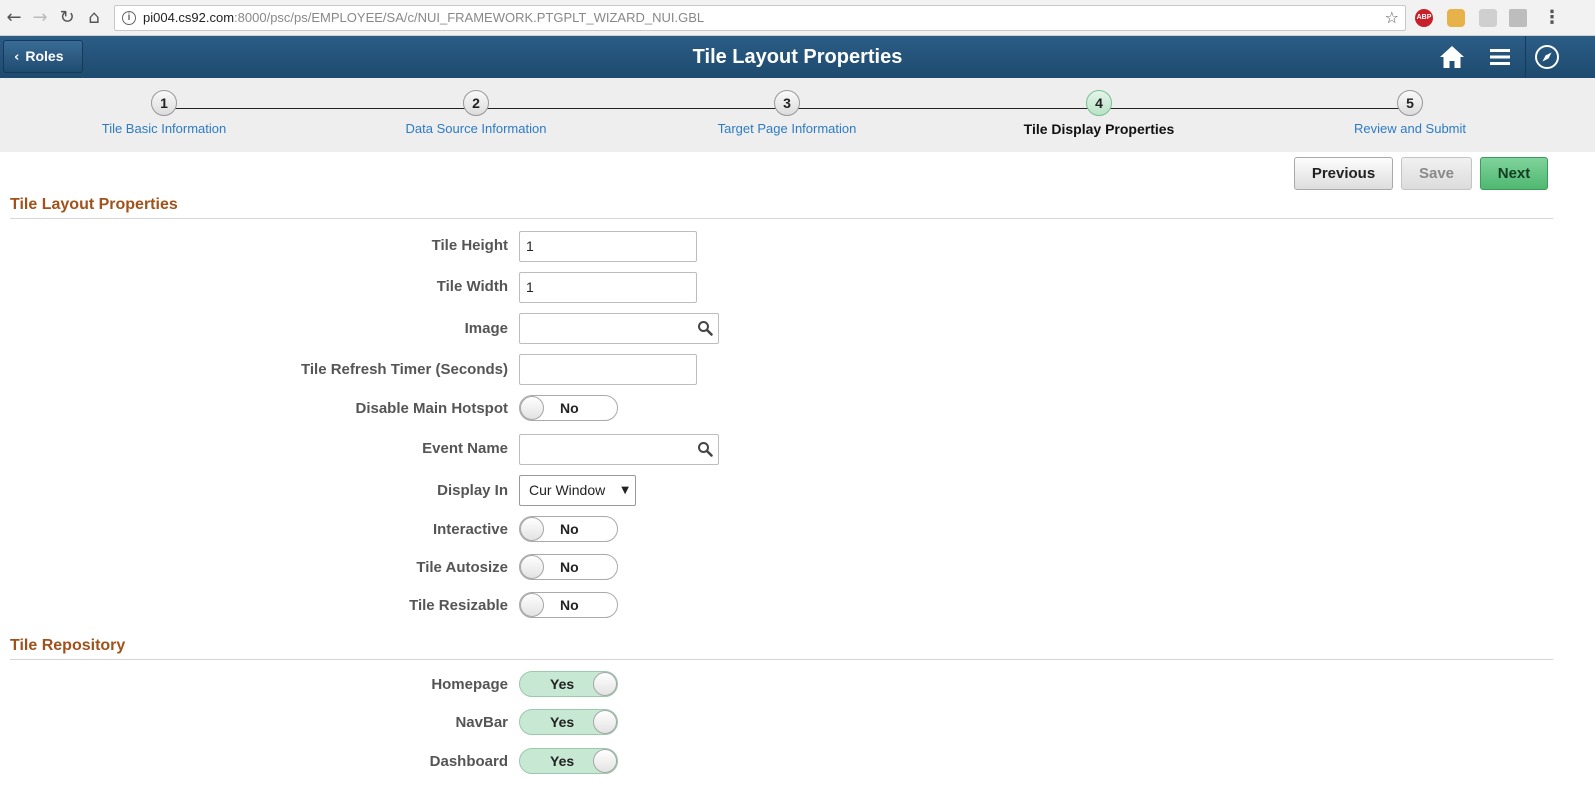 The height and width of the screenshot is (805, 1595). I want to click on event-name-label: Event Name, so click(465, 448).